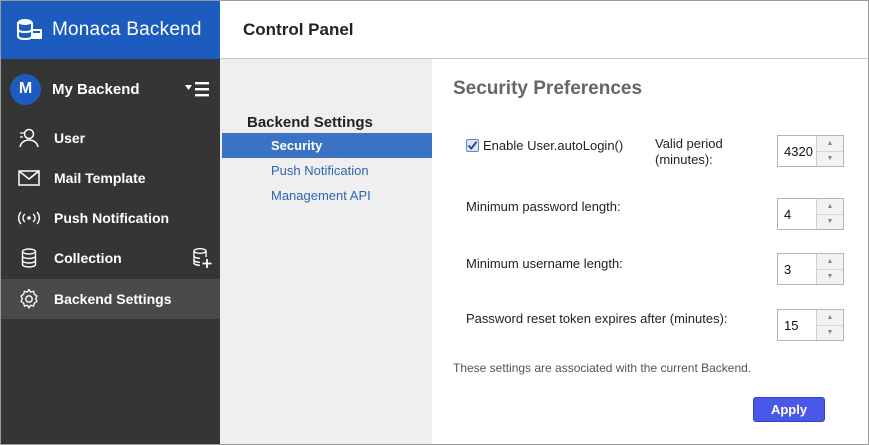 This screenshot has width=869, height=445. Describe the element at coordinates (310, 122) in the screenshot. I see `subnav-title: Backend Settings` at that location.